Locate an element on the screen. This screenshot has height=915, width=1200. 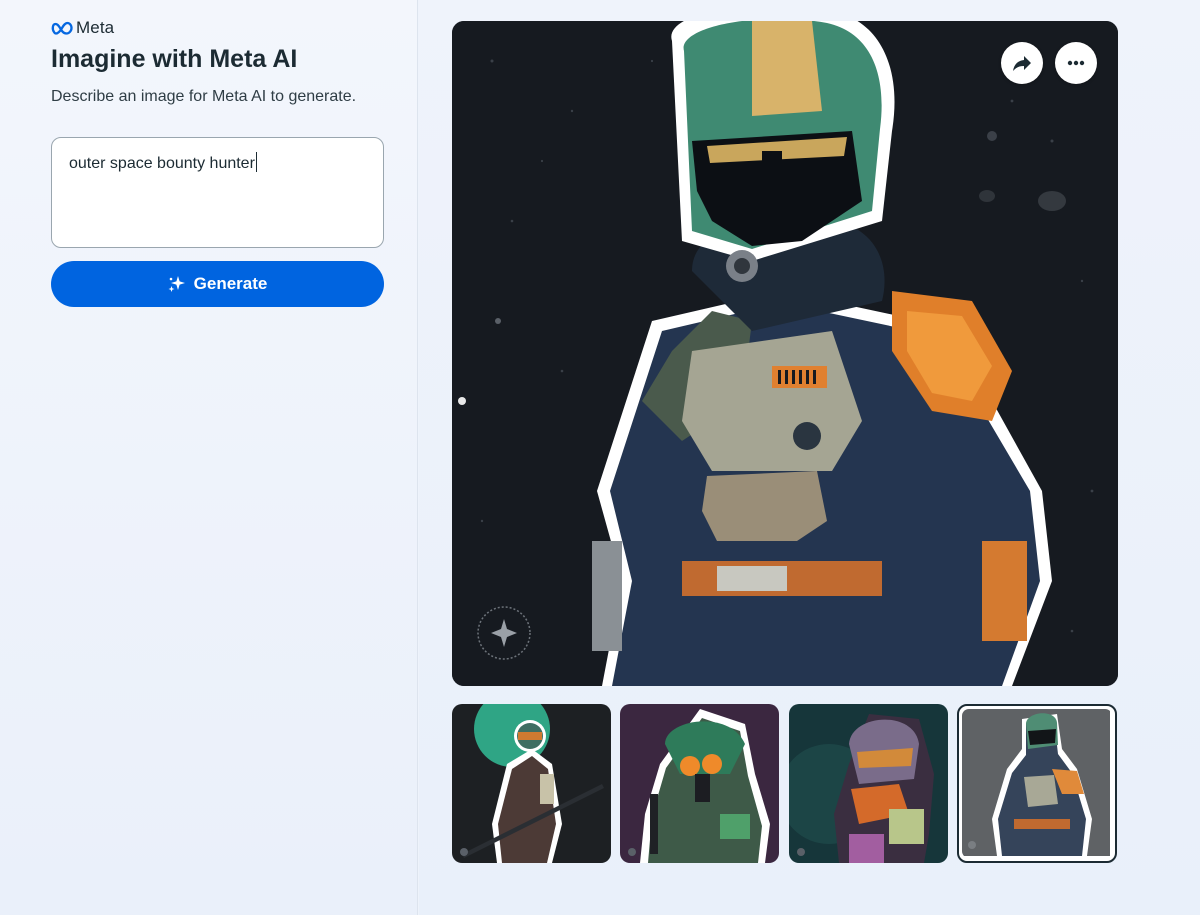
thumbnail-4-image is located at coordinates (1036, 782).